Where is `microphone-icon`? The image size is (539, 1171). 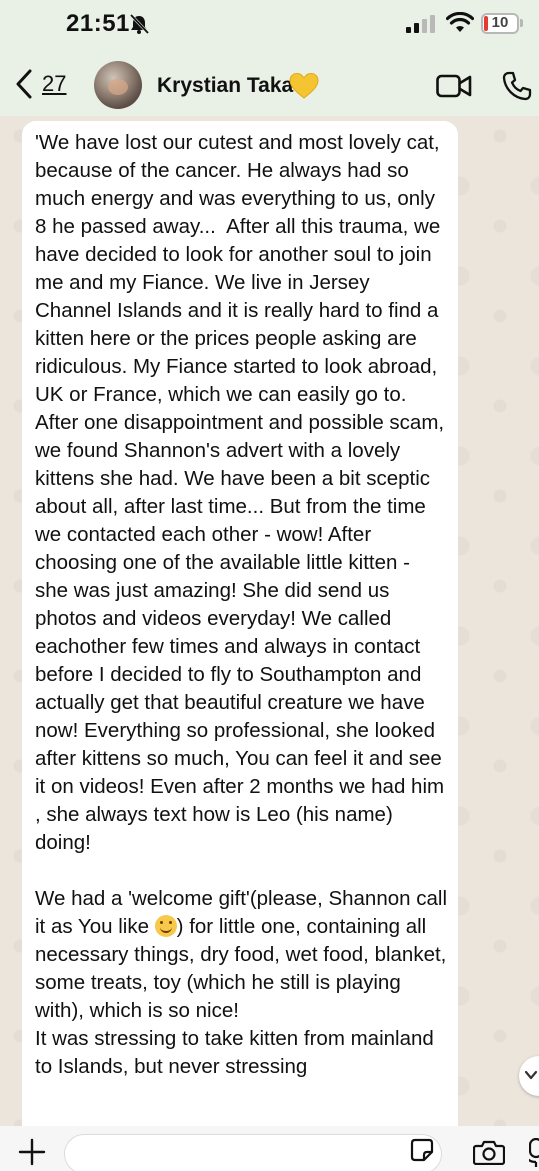 microphone-icon is located at coordinates (534, 1153).